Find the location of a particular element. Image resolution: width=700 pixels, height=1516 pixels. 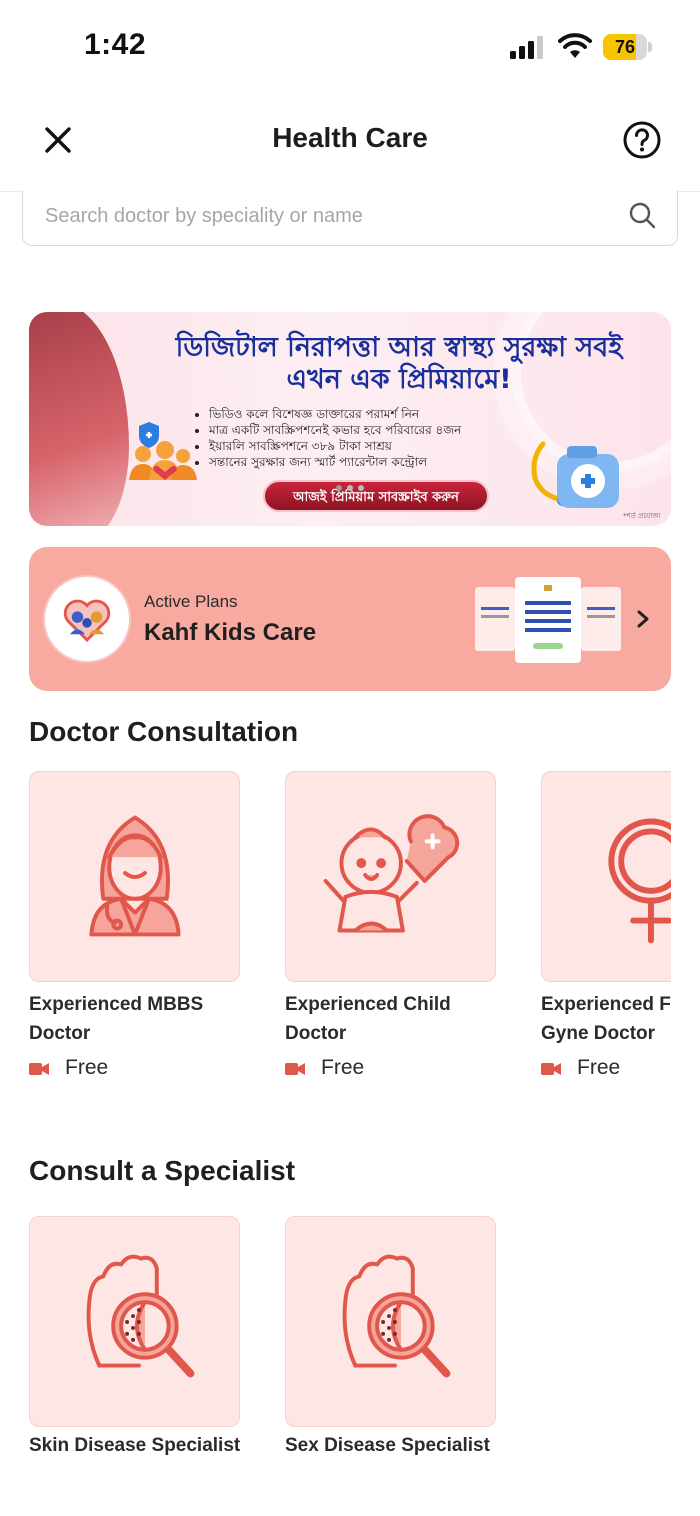

specialist-card-title: Sex Disease Specialist is located at coordinates (387, 1446).